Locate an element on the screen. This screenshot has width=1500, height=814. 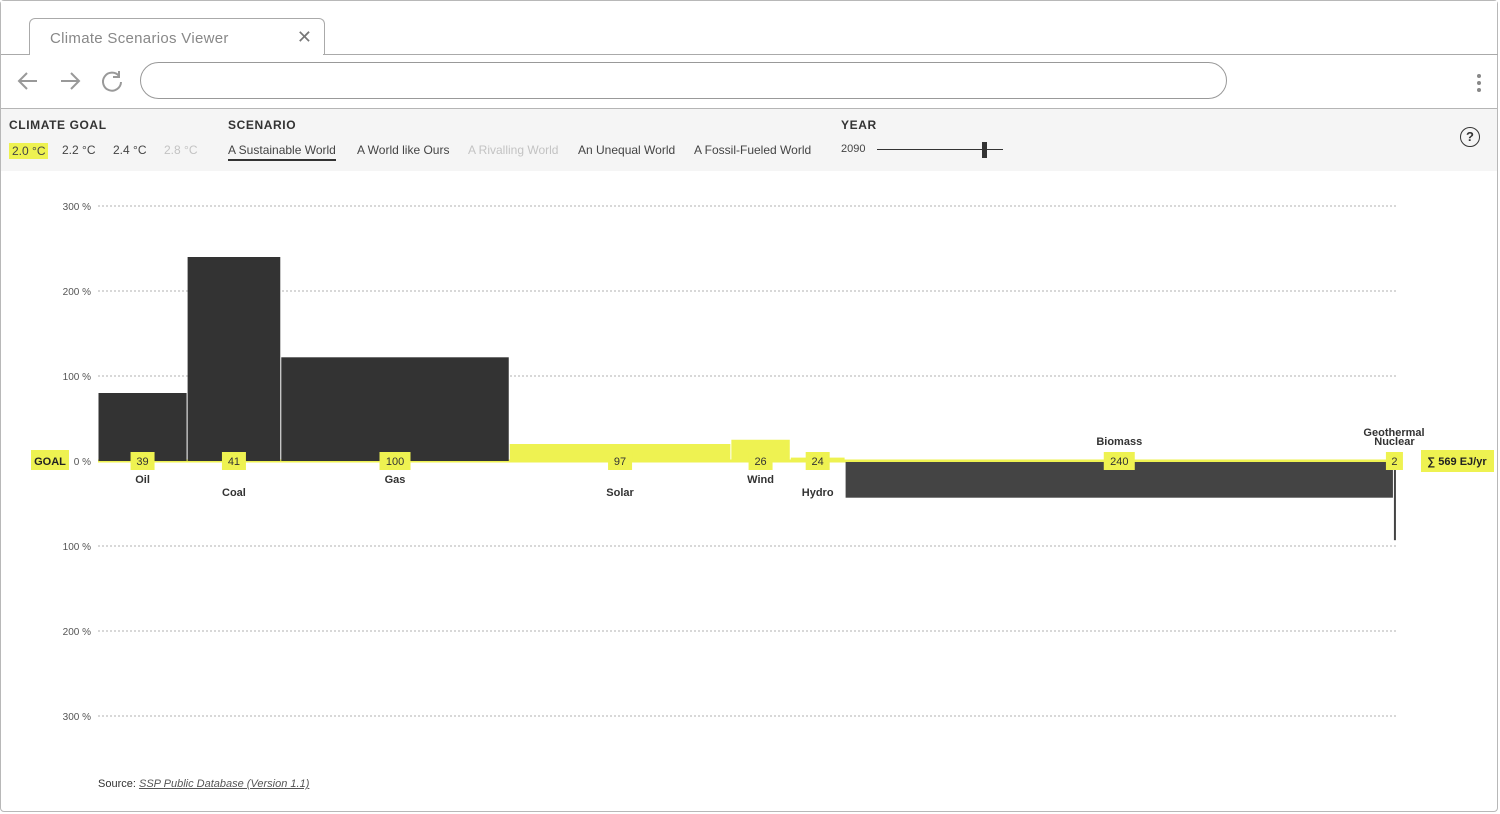
tab-strip: Climate Scenarios Viewer ✕ is located at coordinates (749, 28).